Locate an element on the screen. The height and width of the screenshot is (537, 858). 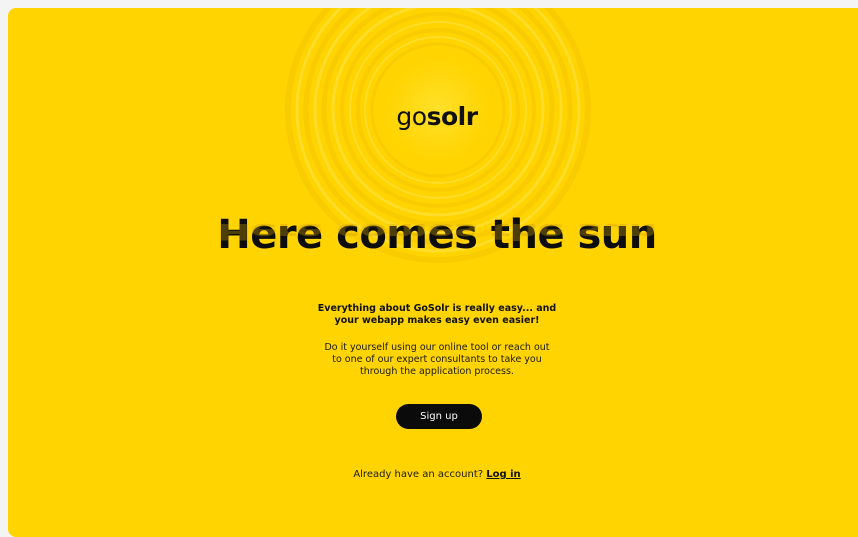
login-prompt: Already have an account? Log in is located at coordinates (433, 474).